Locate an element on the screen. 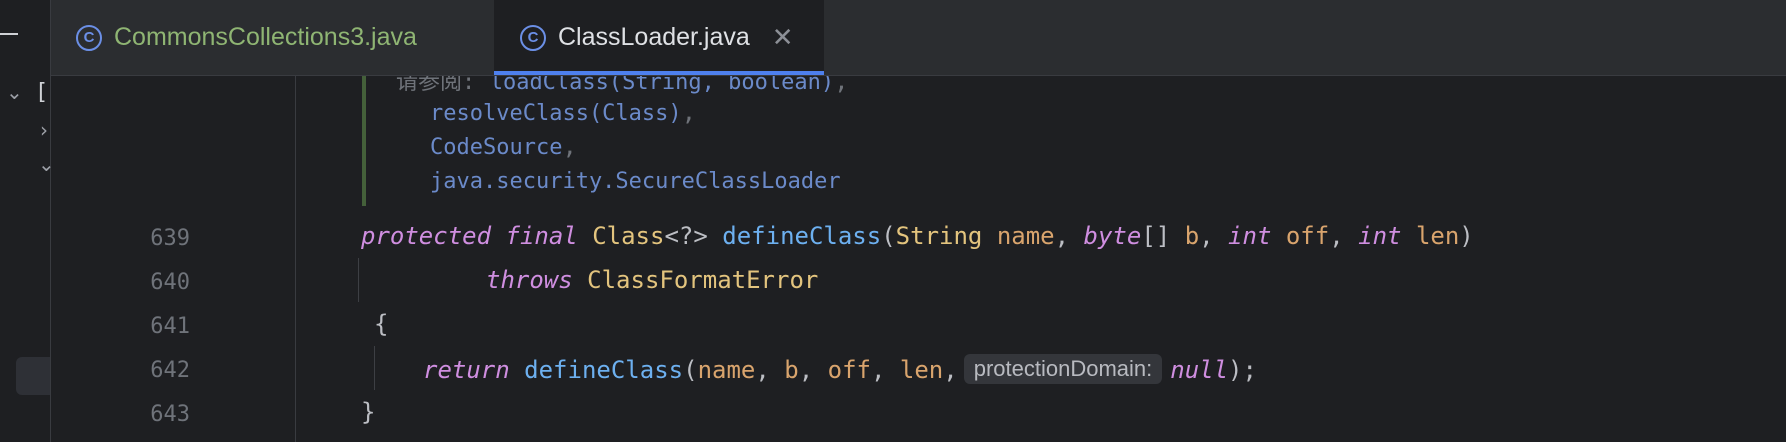 This screenshot has width=1786, height=442. rendered-doc-marker is located at coordinates (364, 141).